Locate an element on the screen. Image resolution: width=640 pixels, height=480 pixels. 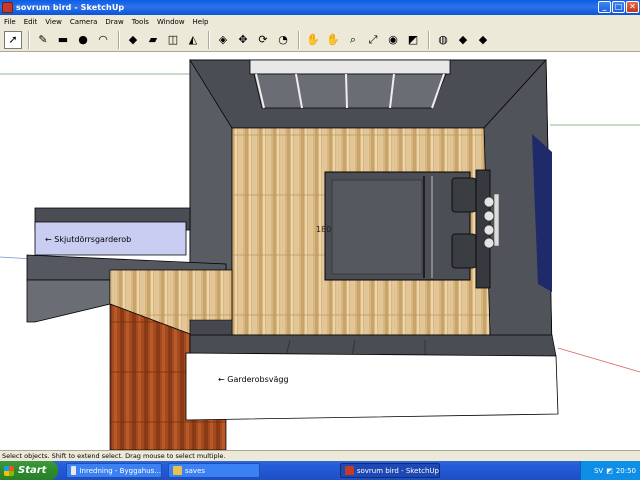
wardrobe-wall-front is located at coordinates (372, 386).